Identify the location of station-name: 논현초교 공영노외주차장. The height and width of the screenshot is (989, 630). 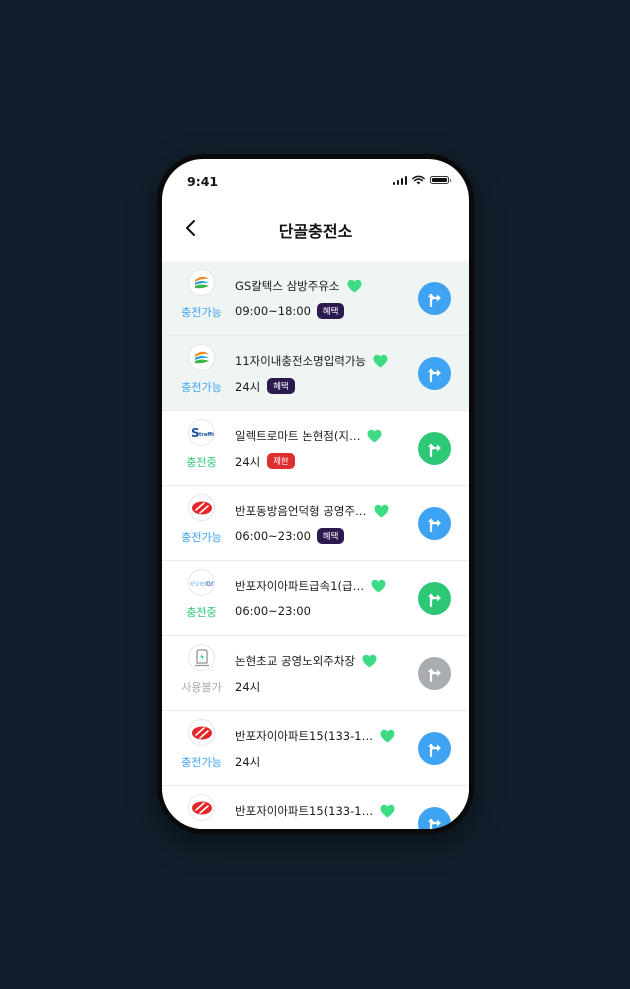
(295, 661).